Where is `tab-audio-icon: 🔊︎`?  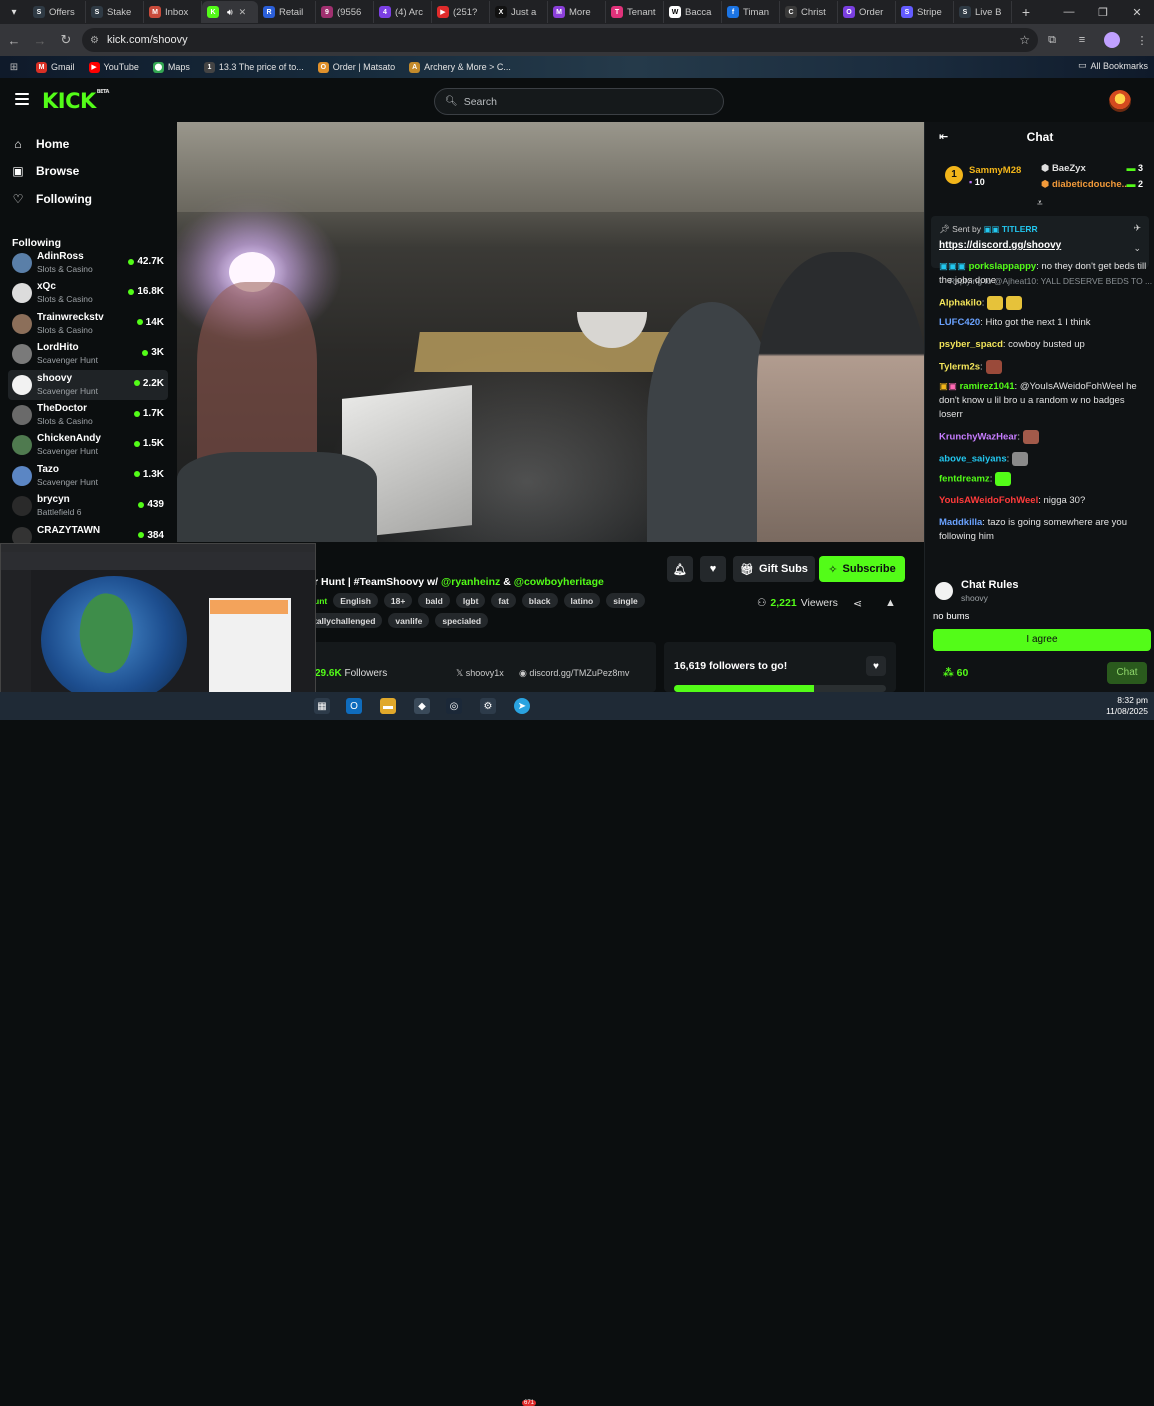 tab-audio-icon: 🔊︎ is located at coordinates (230, 12).